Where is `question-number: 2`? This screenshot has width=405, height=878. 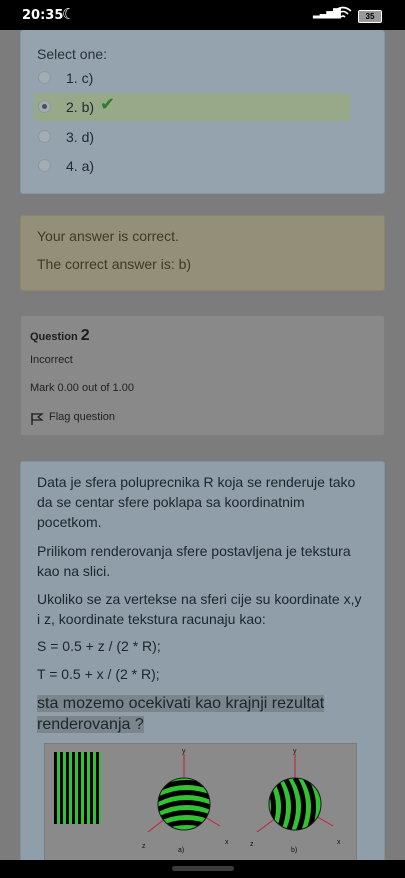 question-number: 2 is located at coordinates (85, 335).